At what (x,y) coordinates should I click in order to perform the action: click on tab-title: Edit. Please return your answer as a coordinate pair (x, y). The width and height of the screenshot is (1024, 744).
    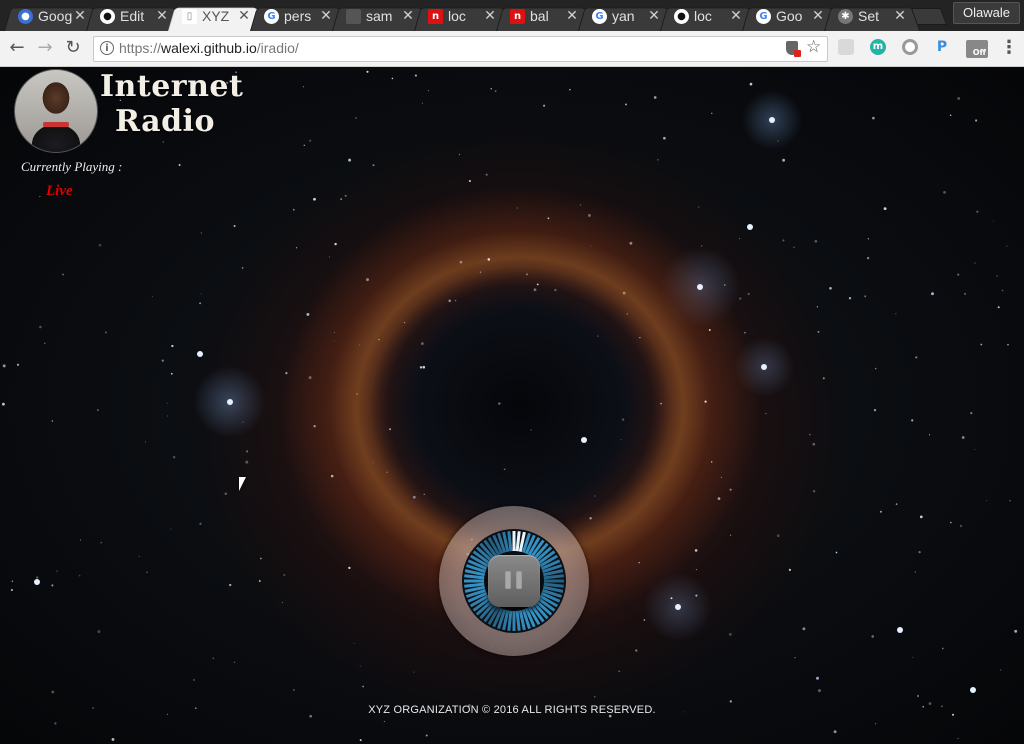
    Looking at the image, I should click on (132, 16).